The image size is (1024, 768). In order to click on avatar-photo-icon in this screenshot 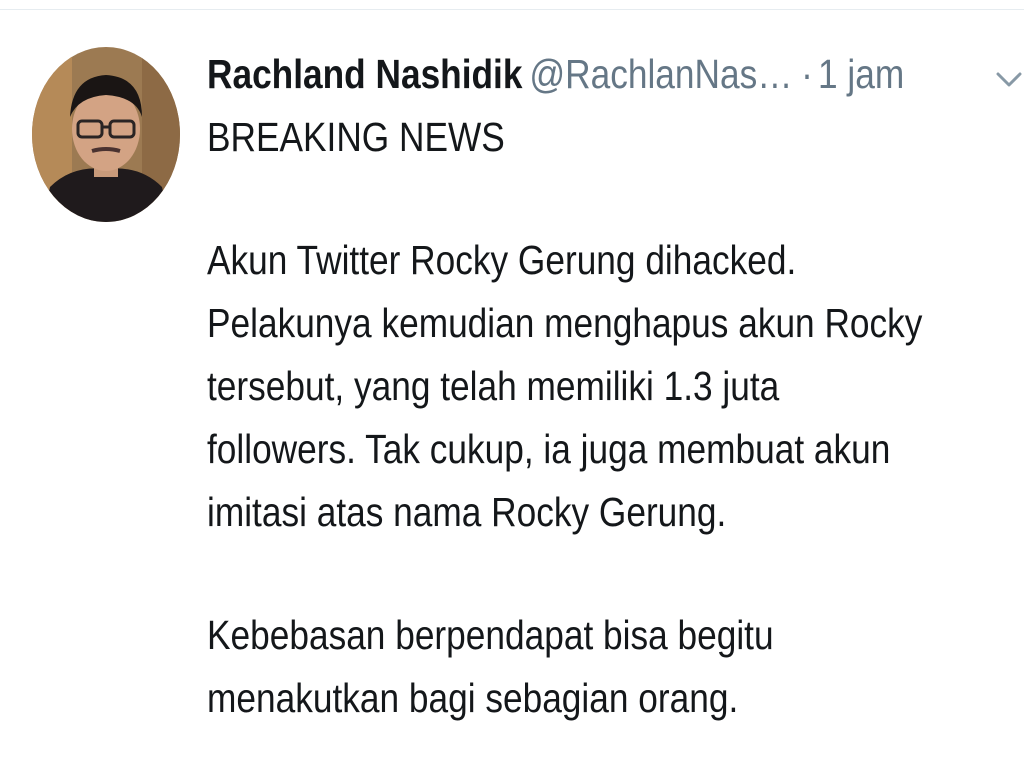, I will do `click(106, 134)`.